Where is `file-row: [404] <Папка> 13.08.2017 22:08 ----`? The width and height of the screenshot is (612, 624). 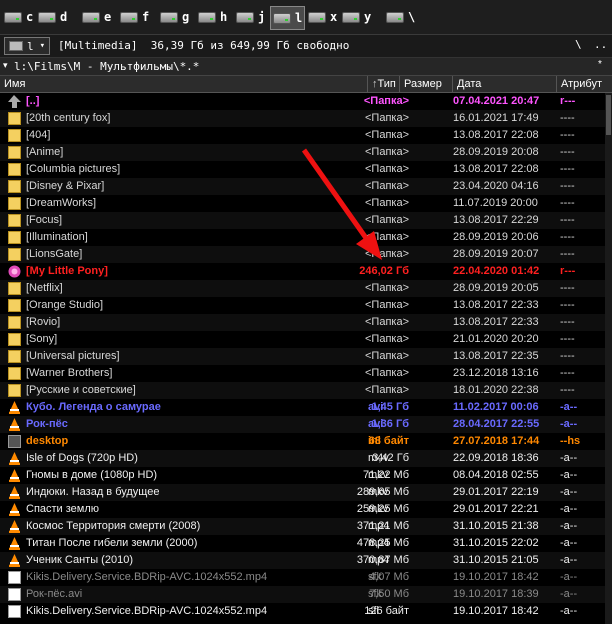
file-row: [404] <Папка> 13.08.2017 22:08 ---- is located at coordinates (302, 135).